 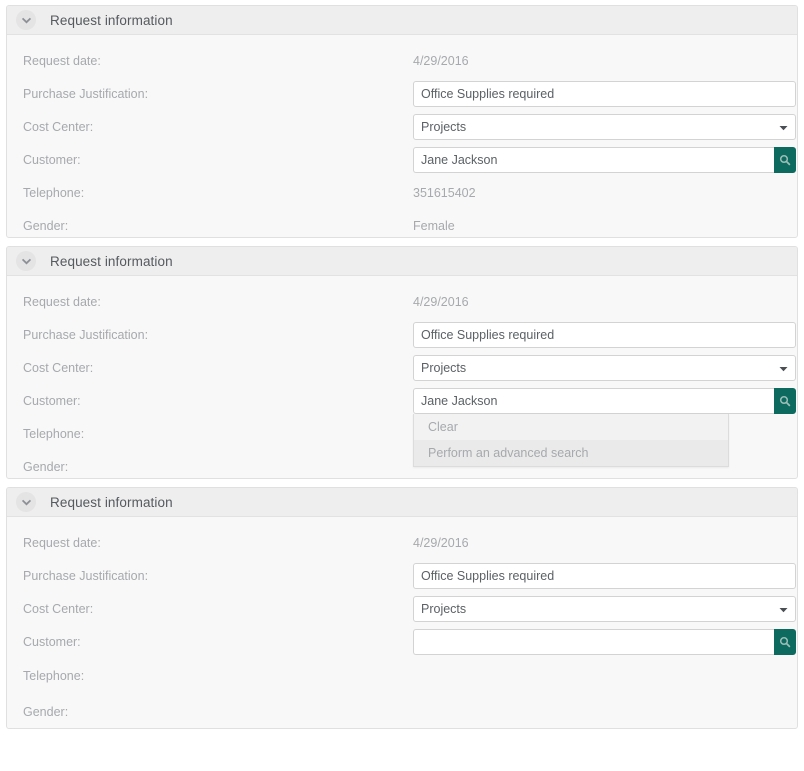 What do you see at coordinates (571, 453) in the screenshot?
I see `suggestion-item-advanced-search: Perform an advanced search` at bounding box center [571, 453].